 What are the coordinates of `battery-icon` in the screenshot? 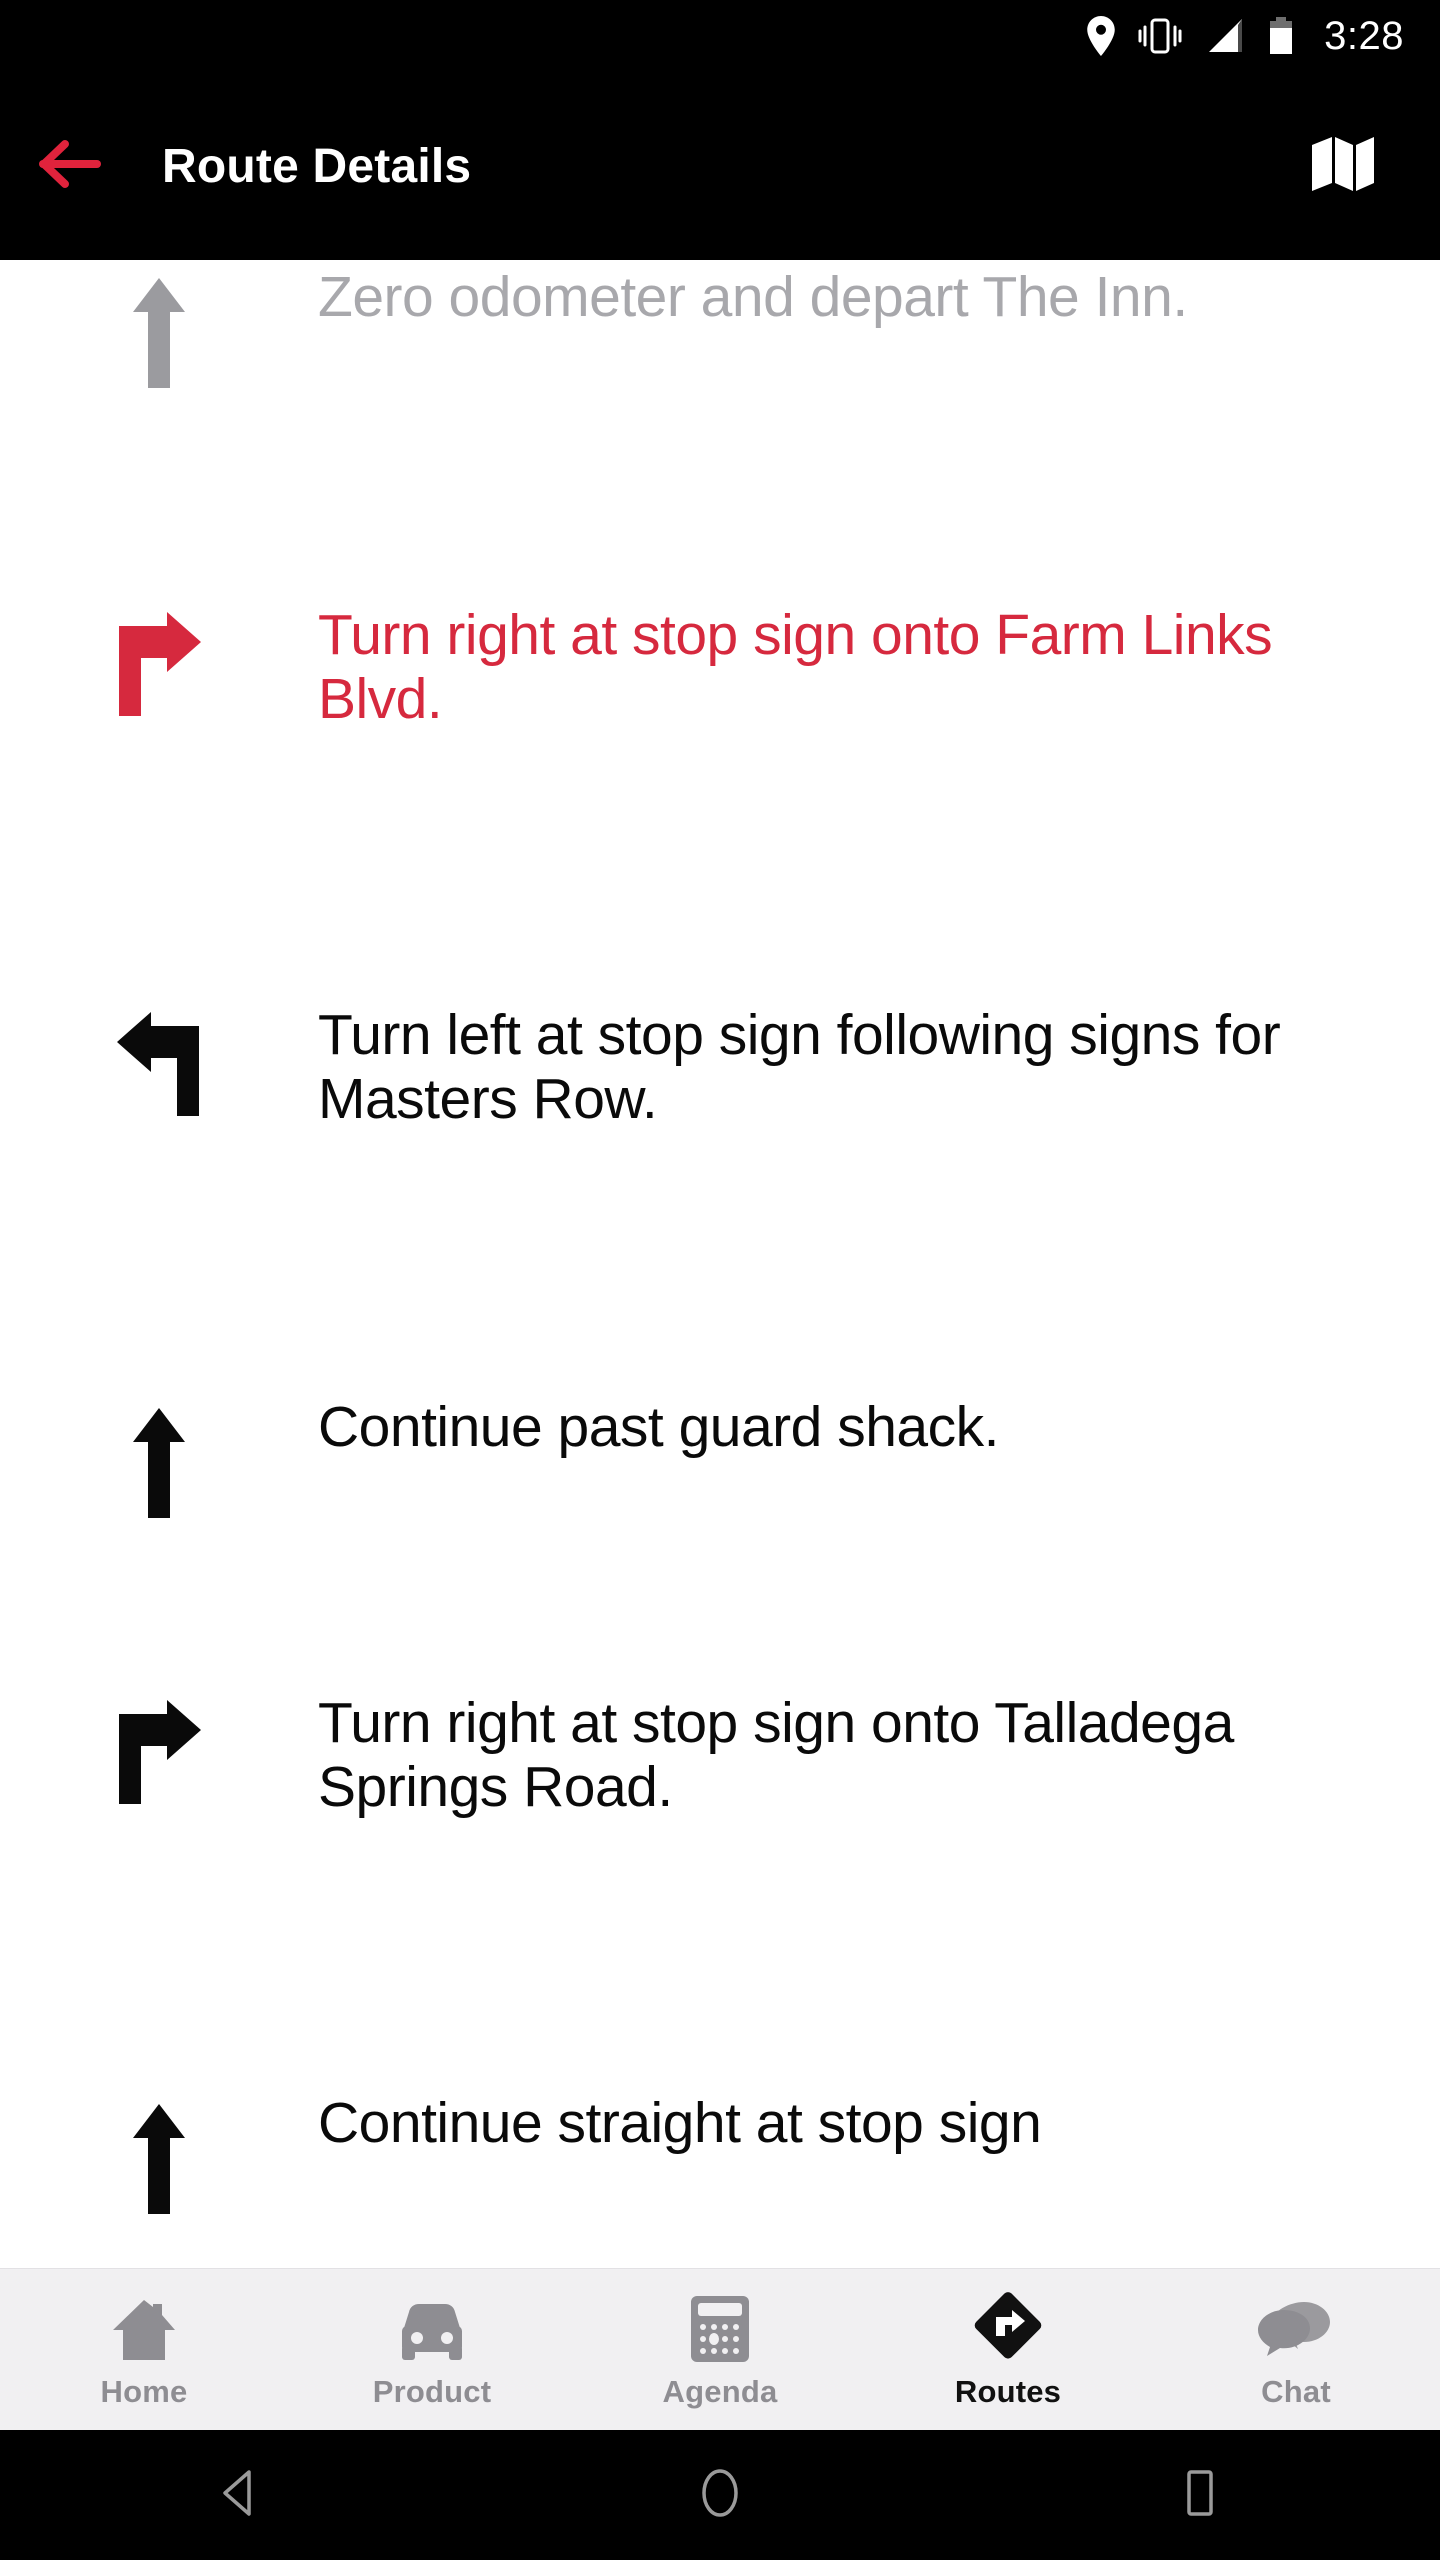 It's located at (1281, 36).